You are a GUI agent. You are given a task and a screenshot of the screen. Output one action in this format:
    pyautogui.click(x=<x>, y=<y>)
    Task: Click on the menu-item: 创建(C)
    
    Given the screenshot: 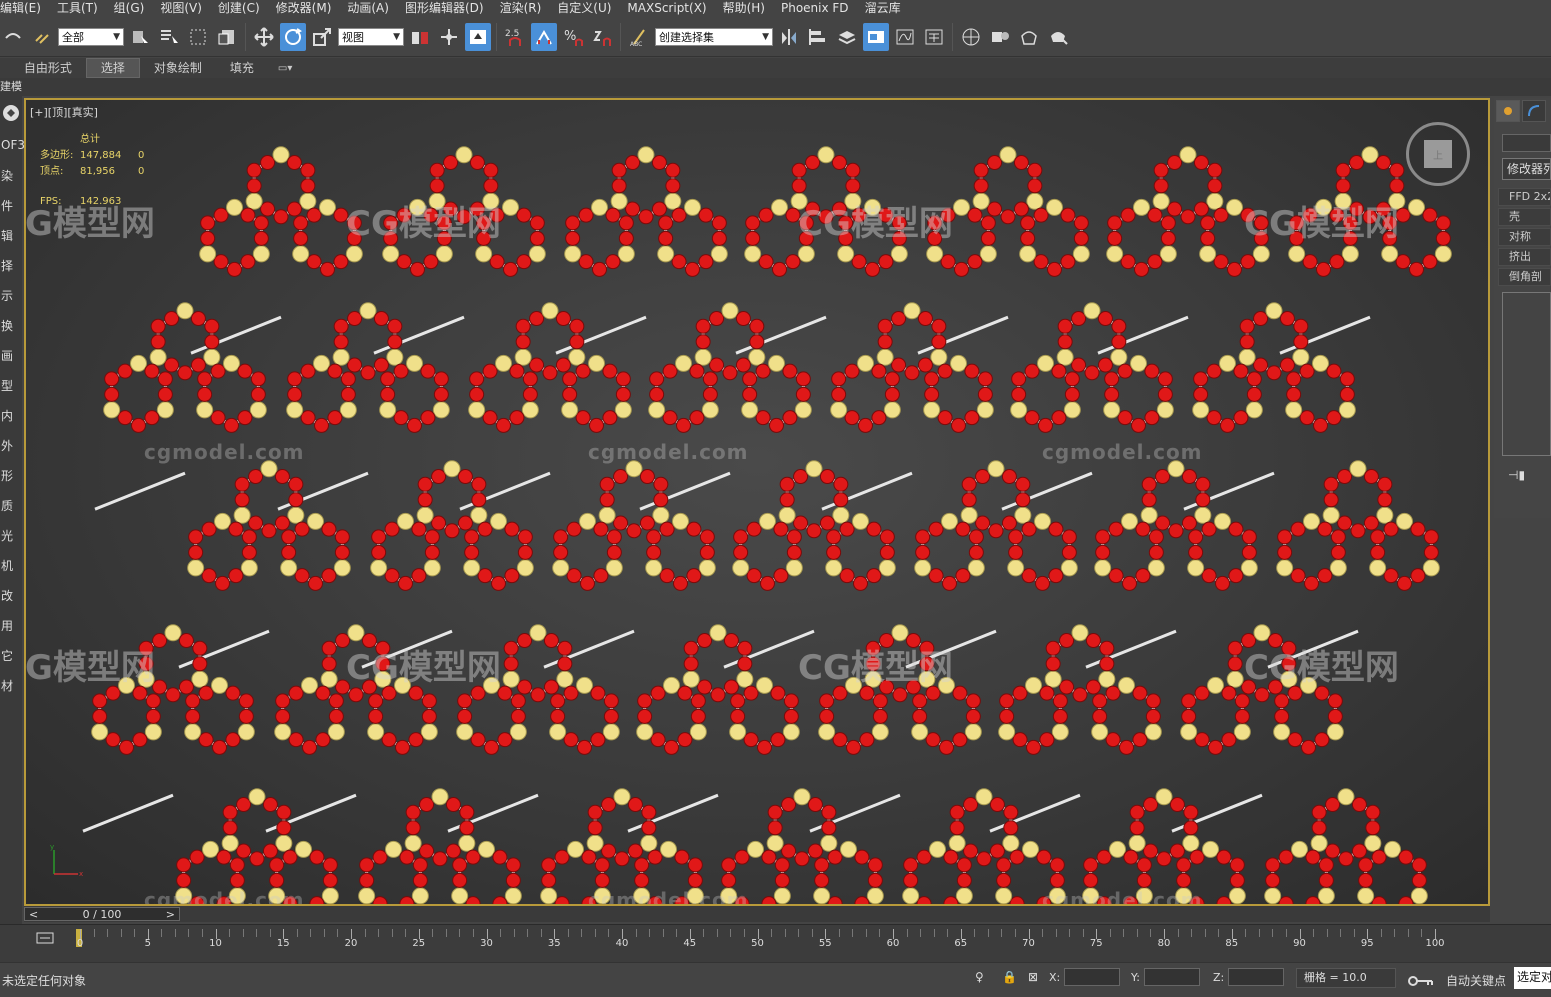 What is the action you would take?
    pyautogui.click(x=239, y=8)
    